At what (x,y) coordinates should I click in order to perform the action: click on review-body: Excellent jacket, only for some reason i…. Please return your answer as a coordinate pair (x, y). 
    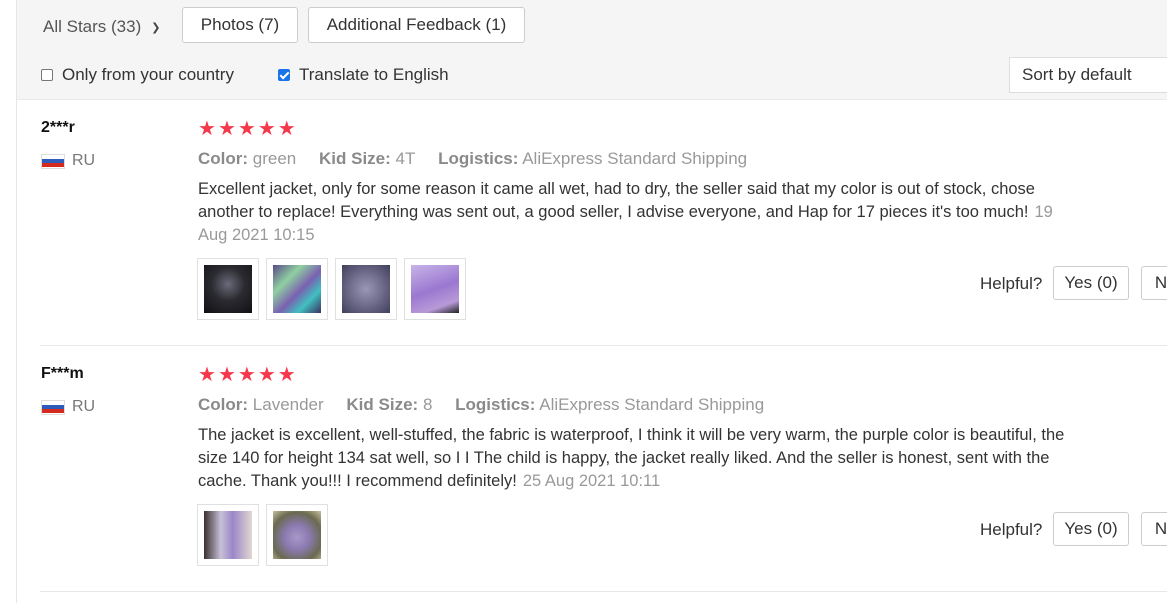
    Looking at the image, I should click on (616, 200).